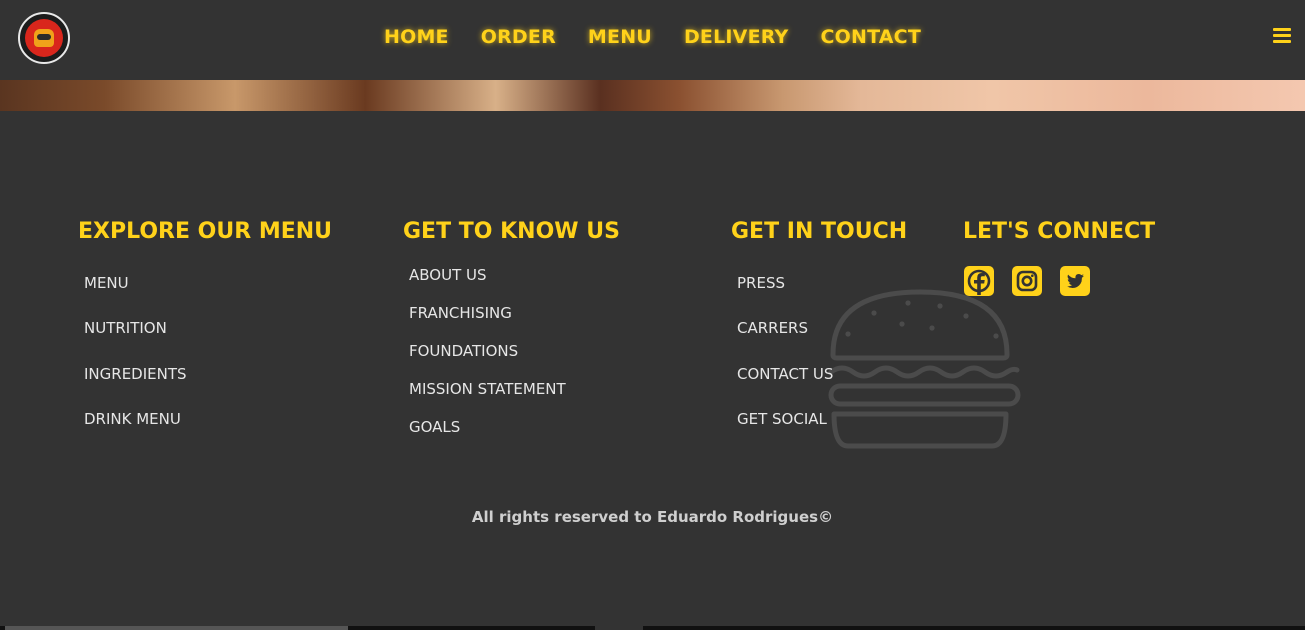 This screenshot has height=630, width=1305. What do you see at coordinates (871, 37) in the screenshot?
I see `nav-link-contact: CONTACT` at bounding box center [871, 37].